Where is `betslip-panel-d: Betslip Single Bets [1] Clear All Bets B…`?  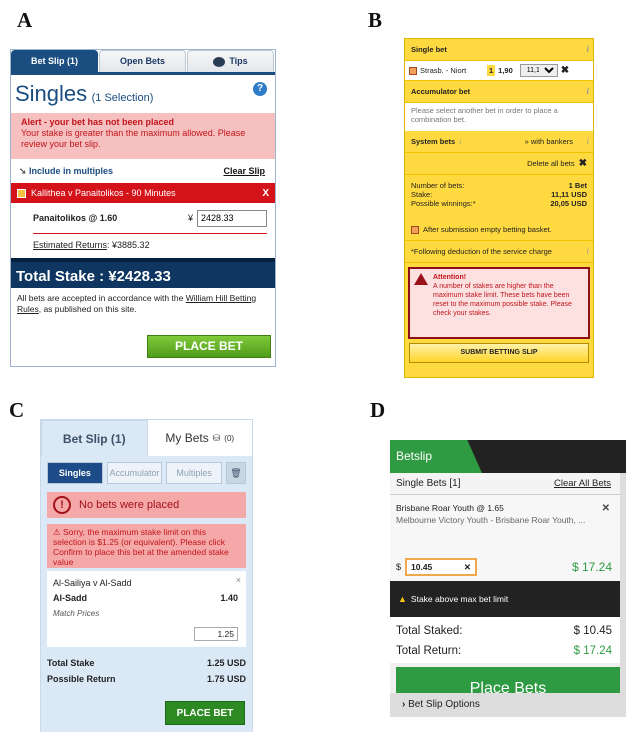
betslip-panel-d: Betslip Single Bets [1] Clear All Bets B… is located at coordinates (508, 578).